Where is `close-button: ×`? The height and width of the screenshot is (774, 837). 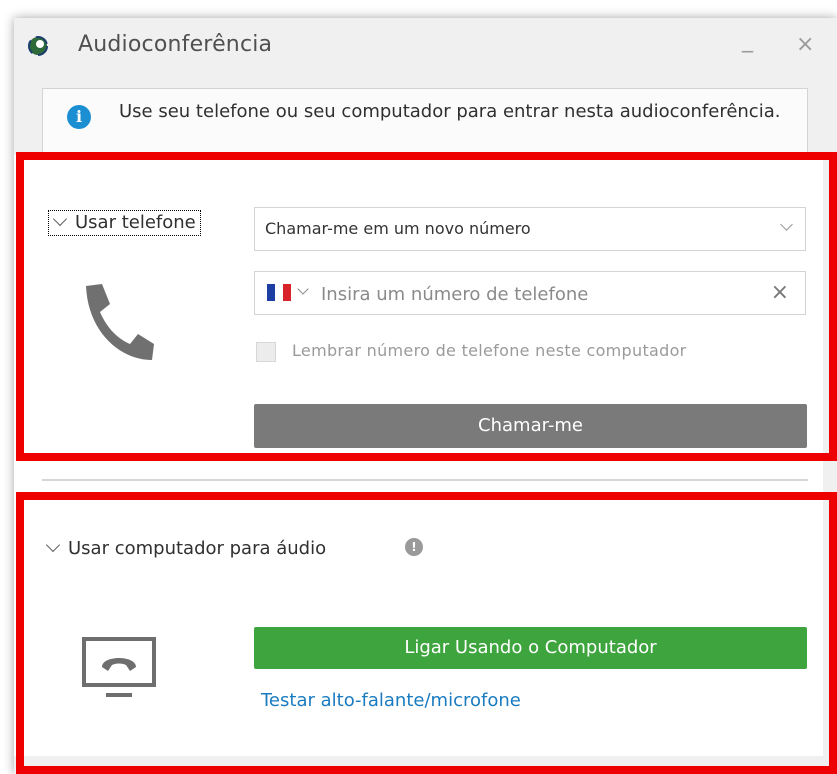
close-button: × is located at coordinates (805, 44).